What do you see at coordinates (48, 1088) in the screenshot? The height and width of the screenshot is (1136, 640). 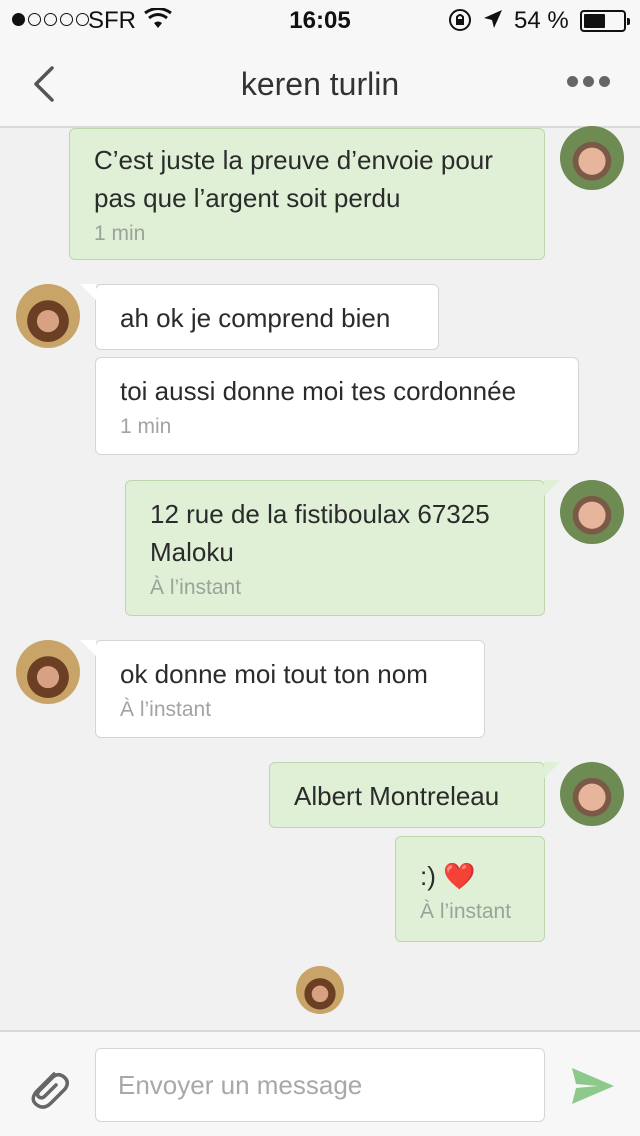 I see `paperclip-icon` at bounding box center [48, 1088].